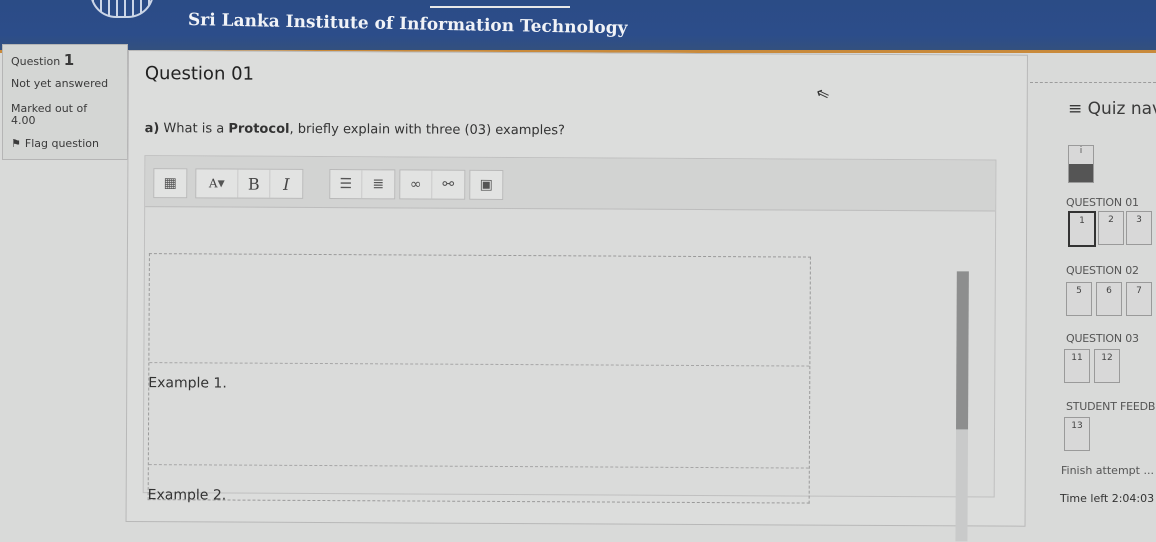 The height and width of the screenshot is (542, 1156). What do you see at coordinates (346, 184) in the screenshot?
I see `unordered-list-icon: ☰` at bounding box center [346, 184].